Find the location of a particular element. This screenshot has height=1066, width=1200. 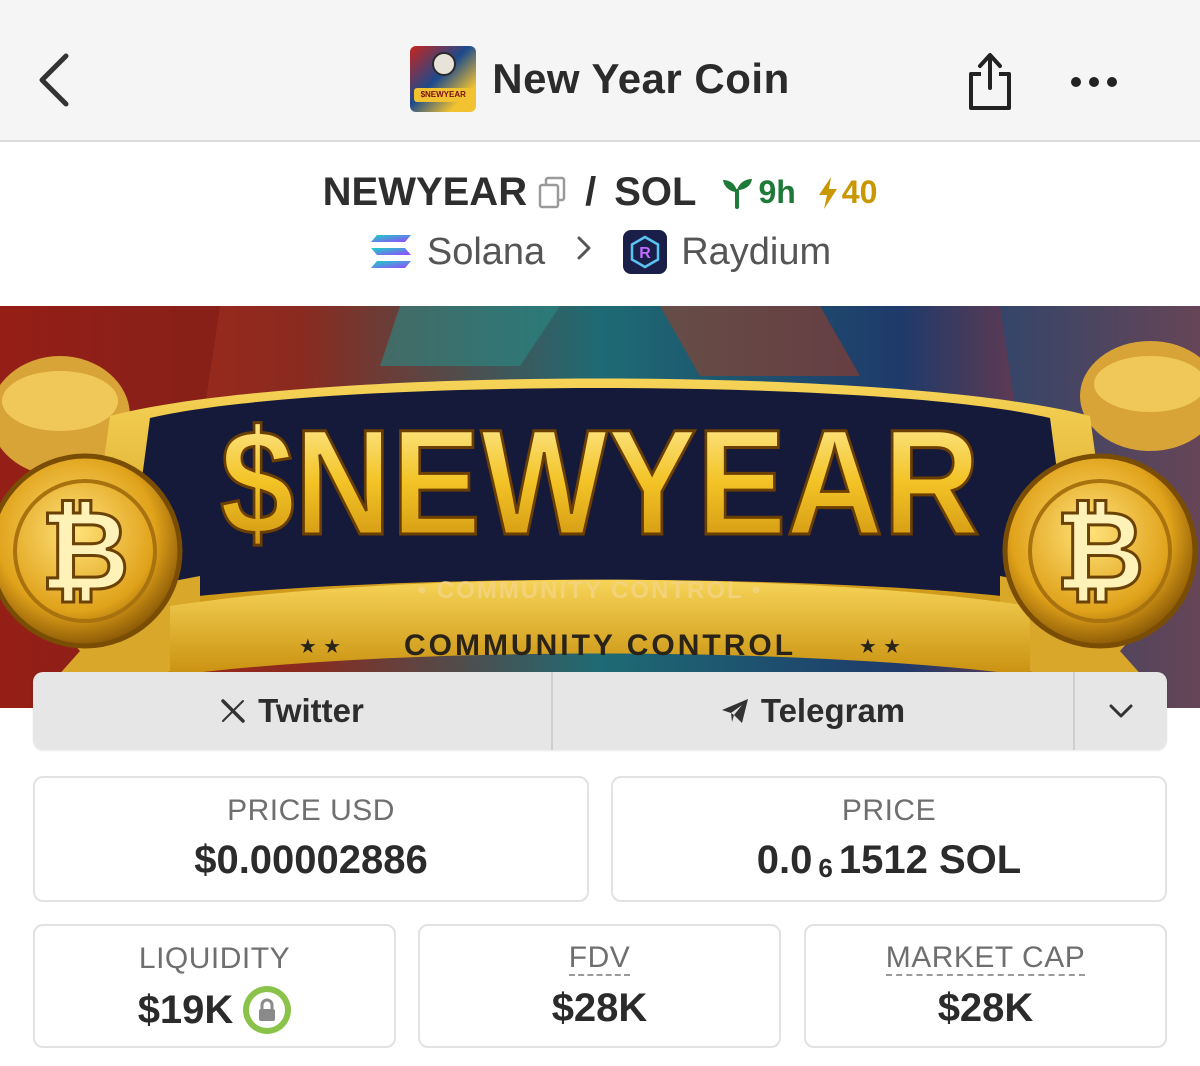

banner-tagline-1: • COMMUNITY CONTROL • is located at coordinates (590, 590).